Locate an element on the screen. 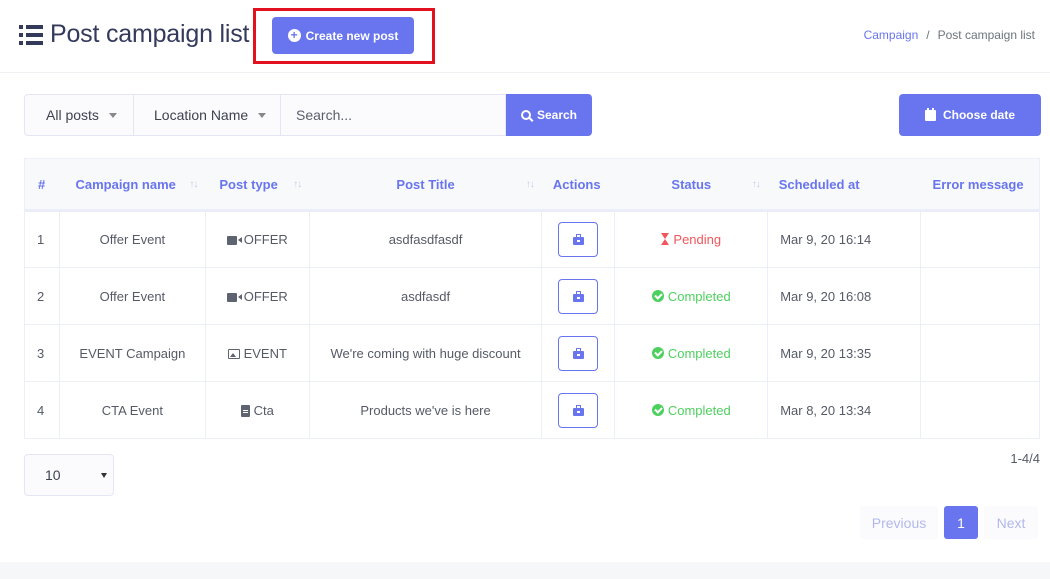  hourglass-icon is located at coordinates (665, 239).